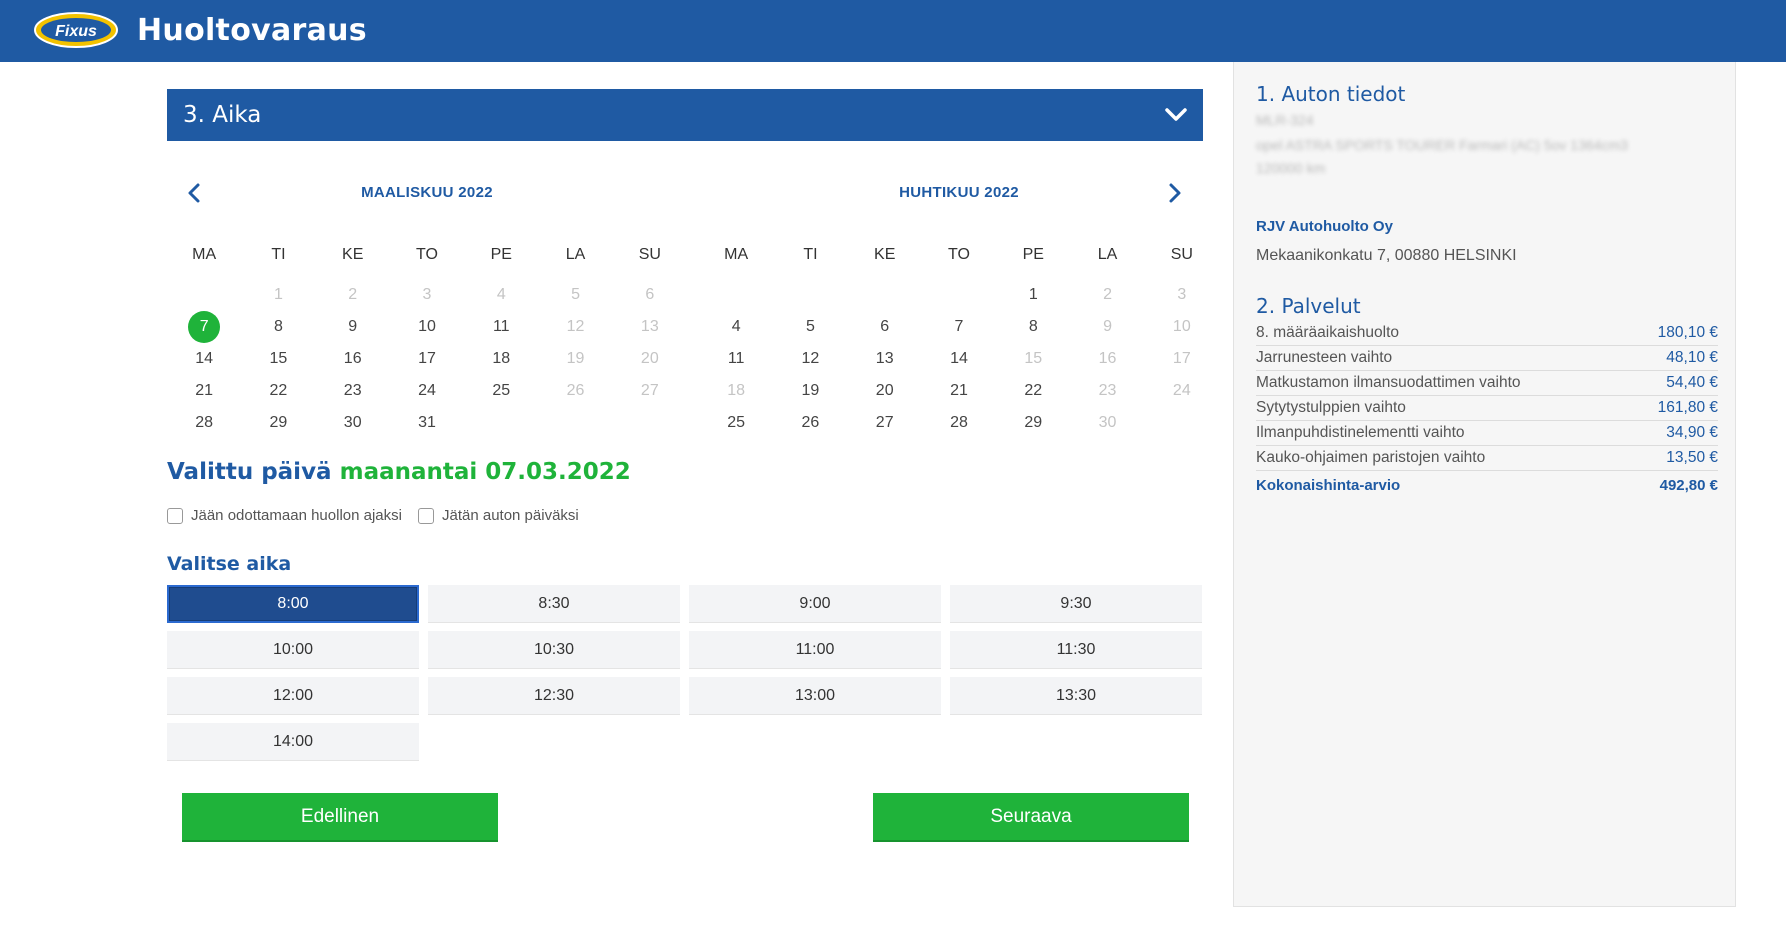 Image resolution: width=1786 pixels, height=936 pixels. I want to click on selected-date: Valittu päivä maanantai 07.03.2022, so click(399, 472).